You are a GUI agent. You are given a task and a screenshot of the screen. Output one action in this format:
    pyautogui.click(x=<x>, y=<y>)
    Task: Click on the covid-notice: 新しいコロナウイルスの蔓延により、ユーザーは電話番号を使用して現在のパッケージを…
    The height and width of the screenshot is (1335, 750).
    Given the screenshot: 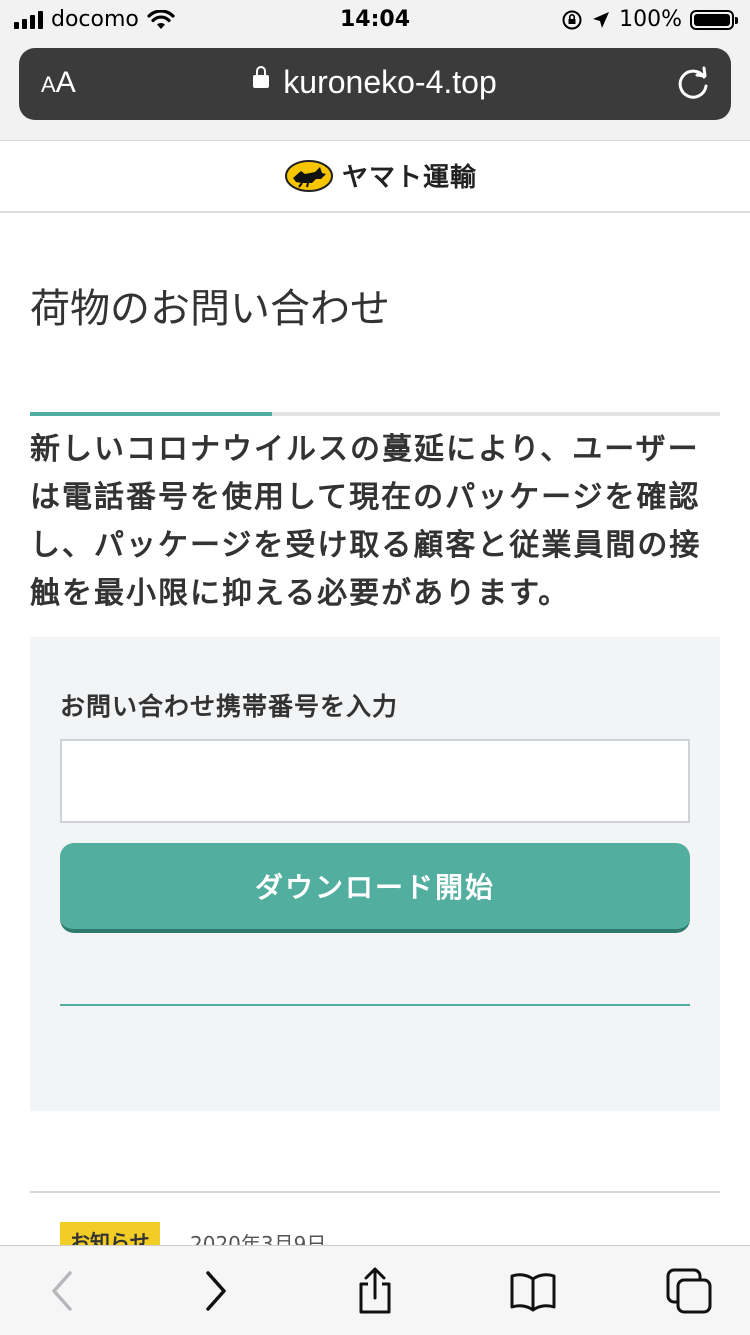 What is the action you would take?
    pyautogui.click(x=366, y=521)
    